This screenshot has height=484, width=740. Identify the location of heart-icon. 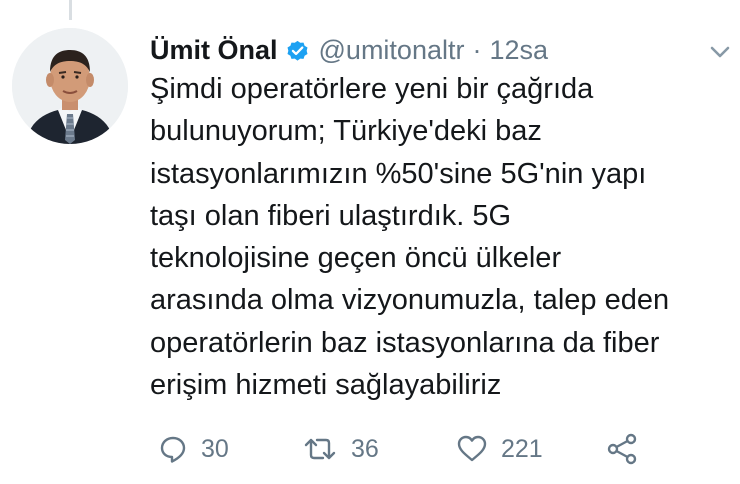
(472, 449).